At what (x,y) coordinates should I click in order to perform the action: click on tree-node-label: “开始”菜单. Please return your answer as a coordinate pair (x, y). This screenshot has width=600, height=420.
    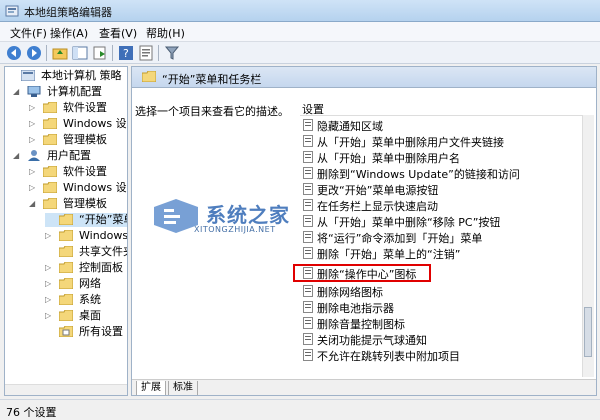
    Looking at the image, I should click on (103, 219).